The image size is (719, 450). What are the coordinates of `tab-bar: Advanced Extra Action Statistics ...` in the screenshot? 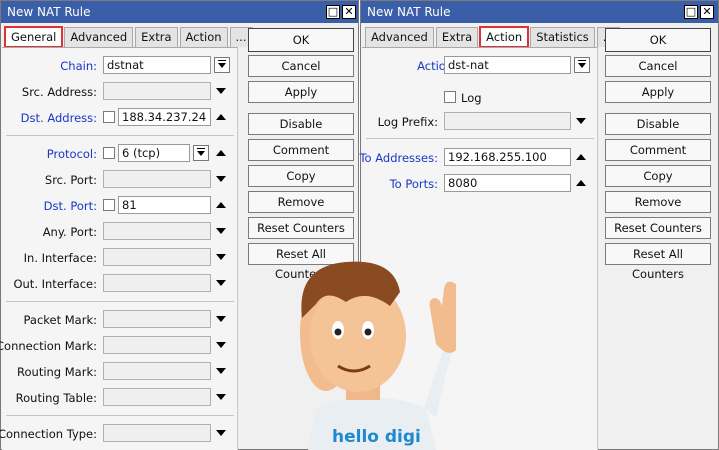 It's located at (493, 37).